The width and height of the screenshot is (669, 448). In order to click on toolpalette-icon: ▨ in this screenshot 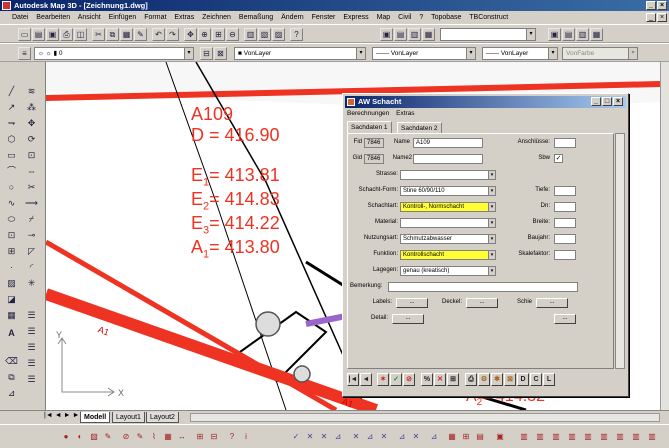, I will do `click(278, 34)`.